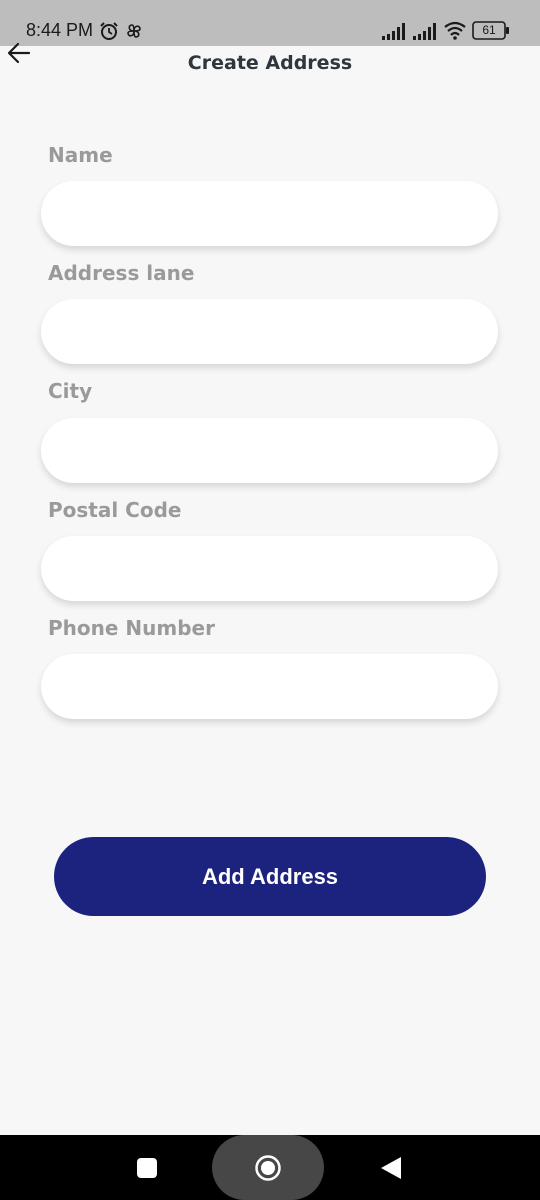 Image resolution: width=540 pixels, height=1200 pixels. I want to click on pinwheel-icon, so click(134, 31).